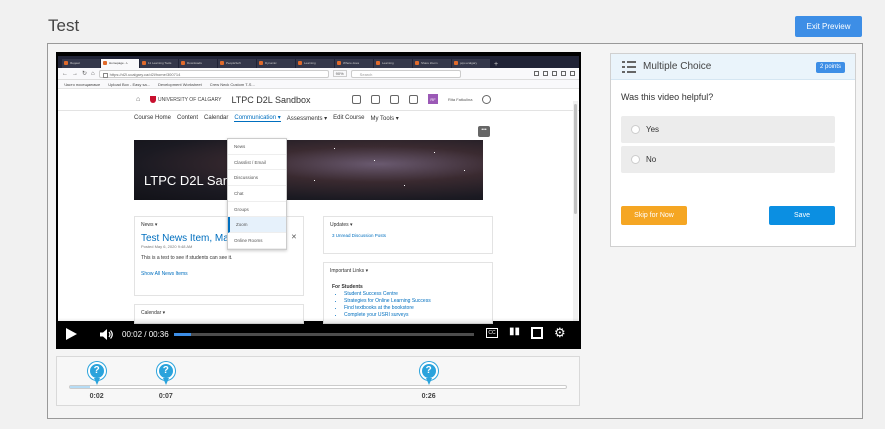 The height and width of the screenshot is (429, 885). What do you see at coordinates (375, 99) in the screenshot?
I see `mail-icon` at bounding box center [375, 99].